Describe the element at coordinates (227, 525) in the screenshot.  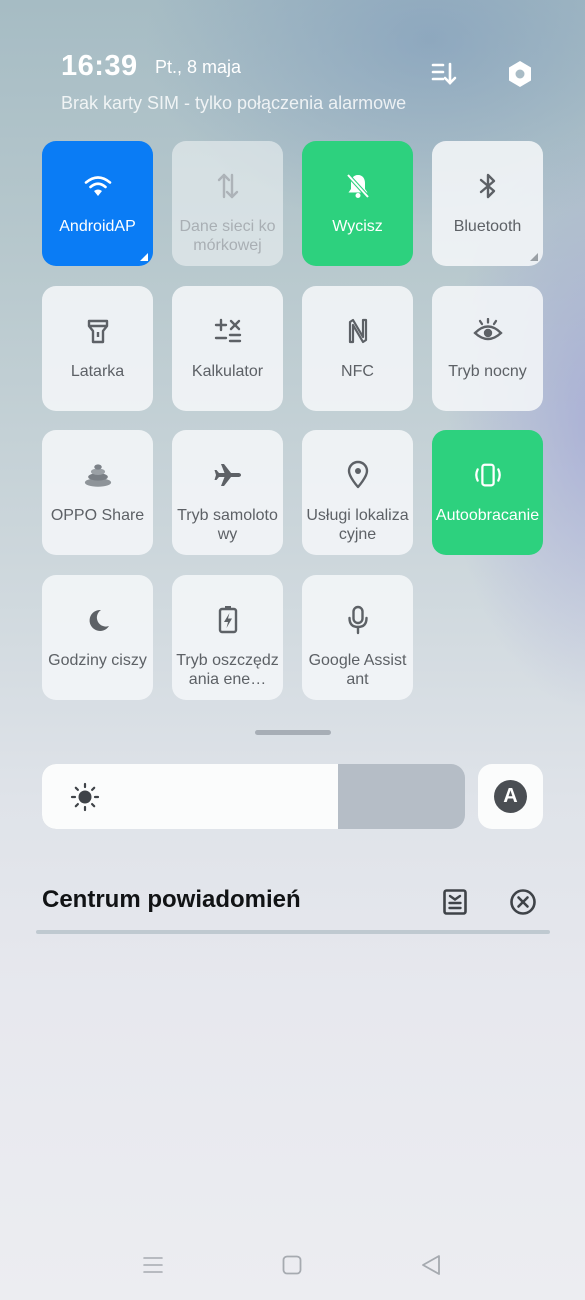
I see `tile-label: Tryb samolotowy` at that location.